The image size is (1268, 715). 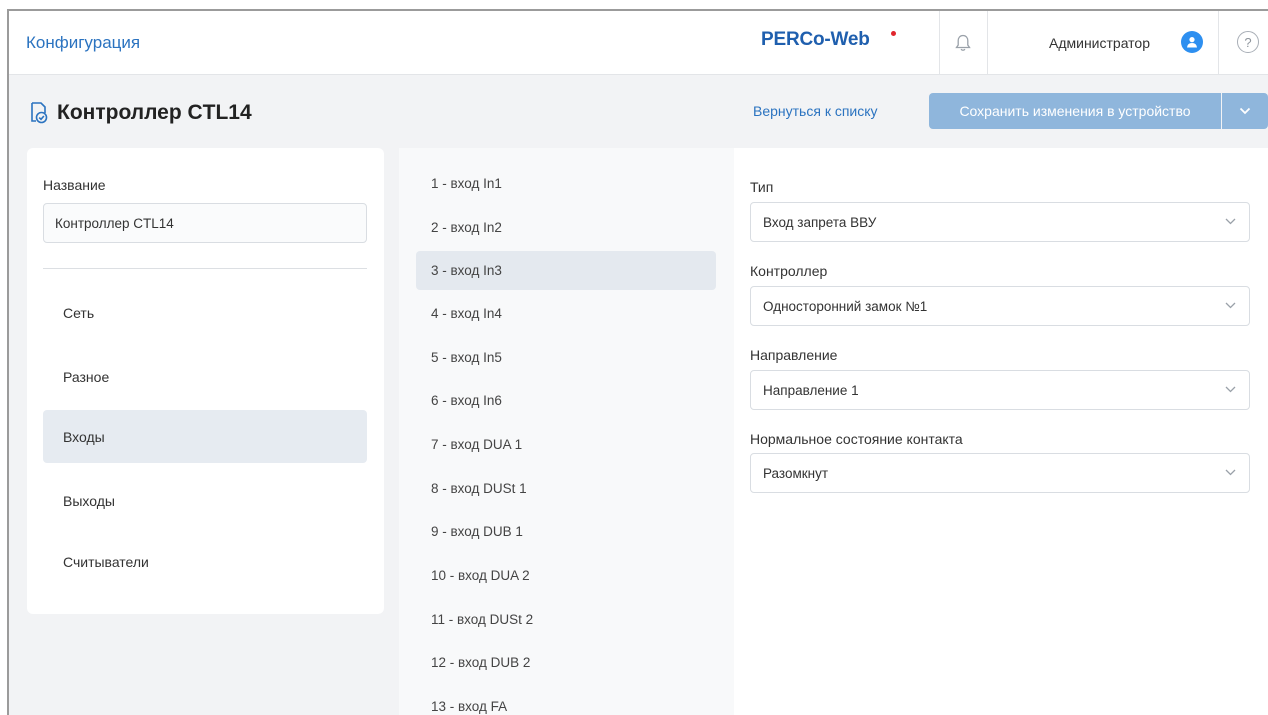 What do you see at coordinates (566, 270) in the screenshot?
I see `list-item-input-3: 3 - вход In3` at bounding box center [566, 270].